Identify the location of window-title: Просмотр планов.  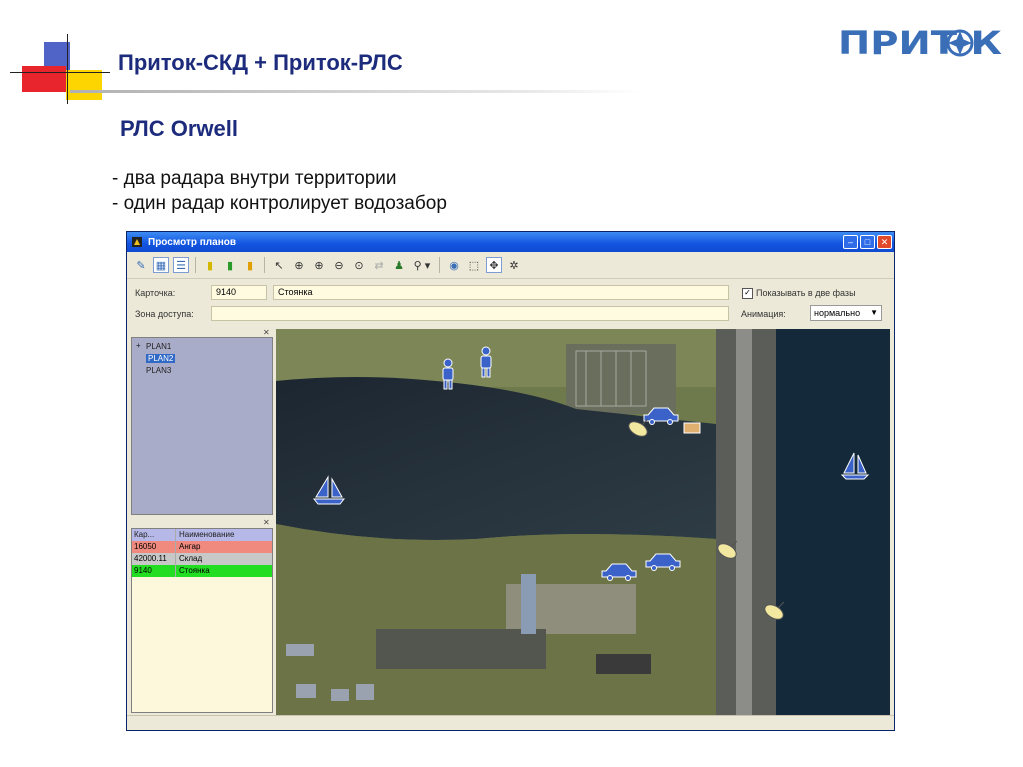
(192, 242).